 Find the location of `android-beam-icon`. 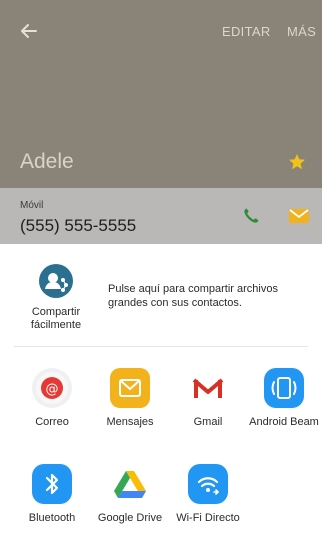

android-beam-icon is located at coordinates (284, 388).